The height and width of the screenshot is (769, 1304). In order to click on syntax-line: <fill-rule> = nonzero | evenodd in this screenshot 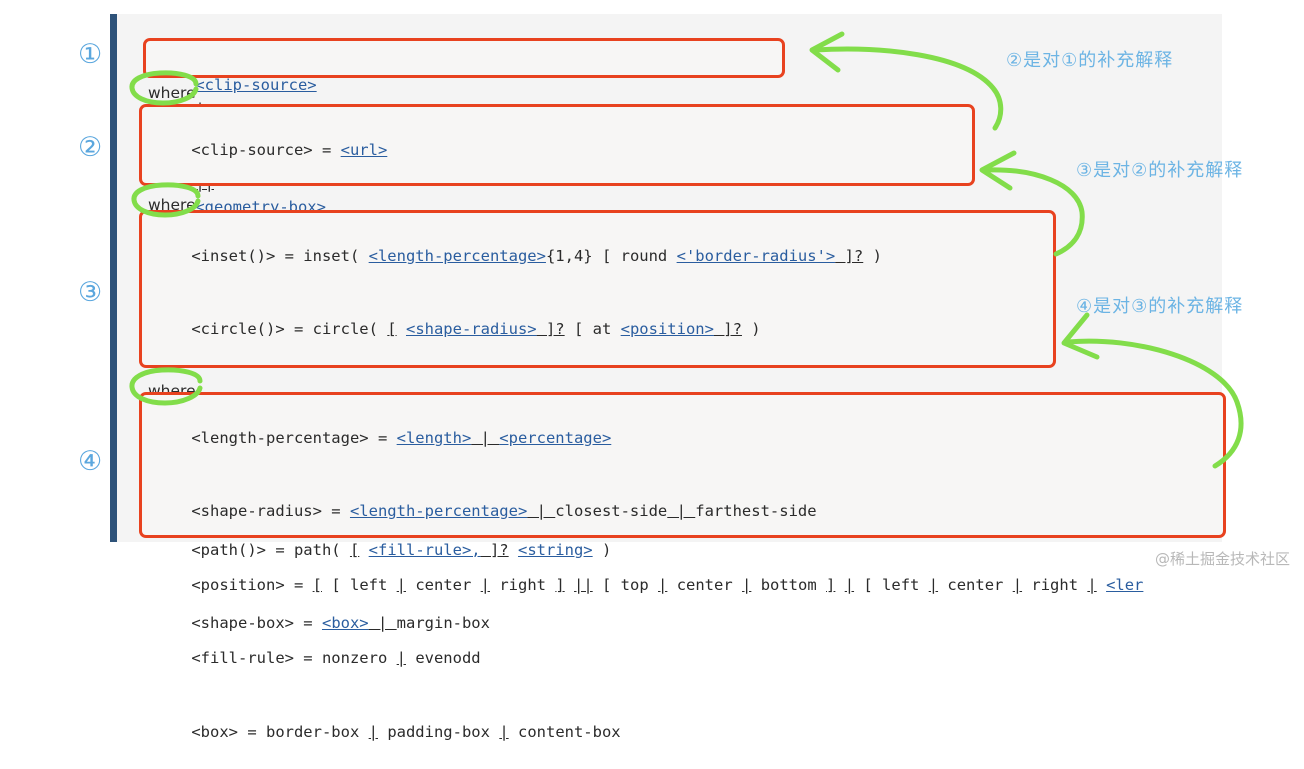, I will do `click(682, 659)`.